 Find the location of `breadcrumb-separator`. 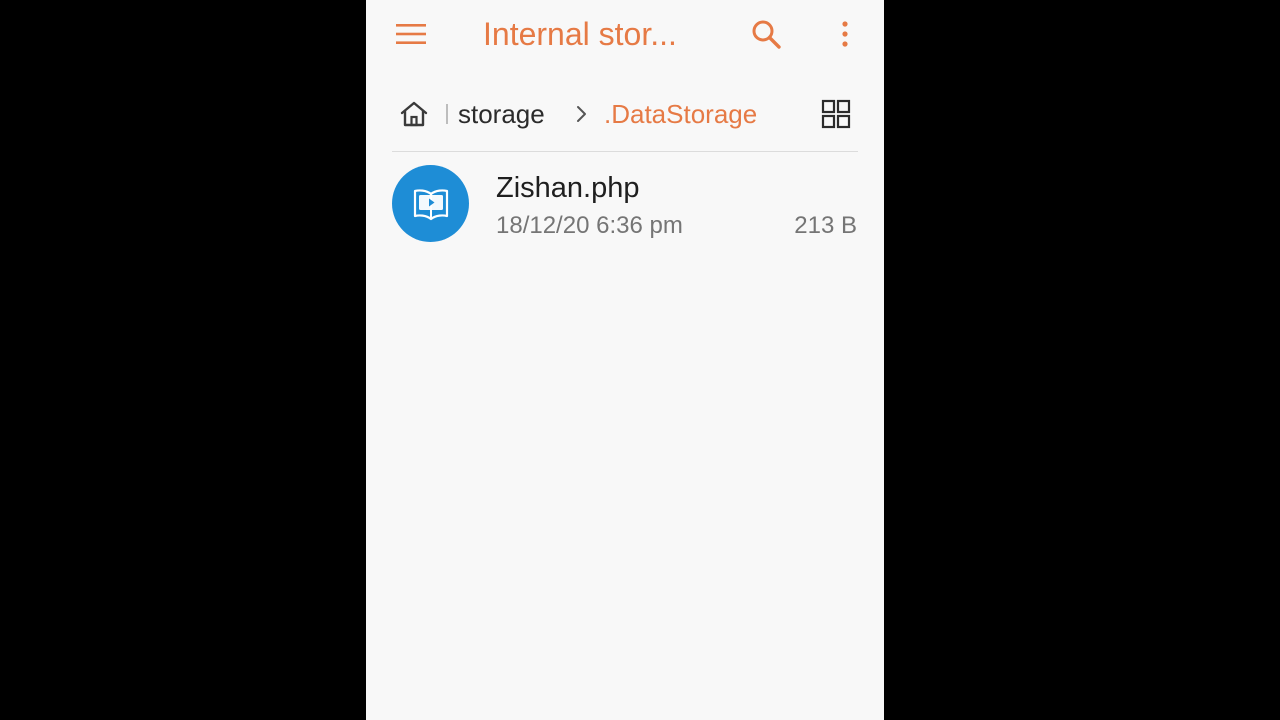

breadcrumb-separator is located at coordinates (447, 114).